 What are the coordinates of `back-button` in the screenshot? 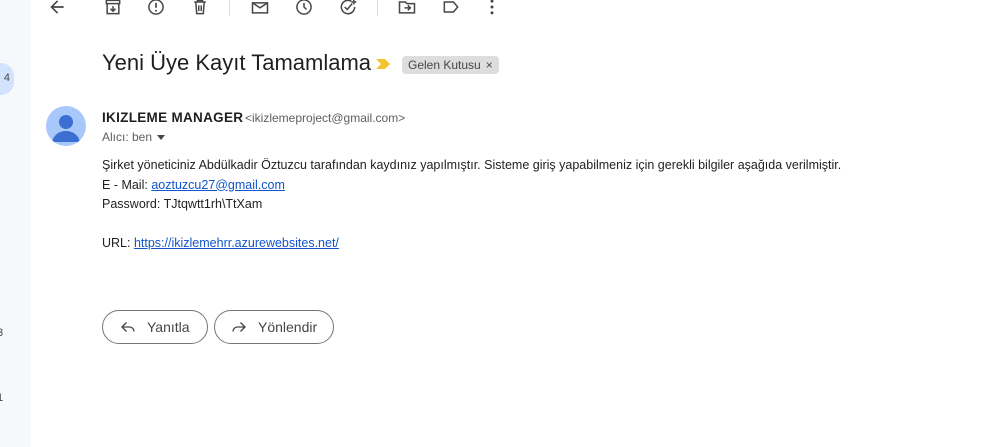 It's located at (57, 9).